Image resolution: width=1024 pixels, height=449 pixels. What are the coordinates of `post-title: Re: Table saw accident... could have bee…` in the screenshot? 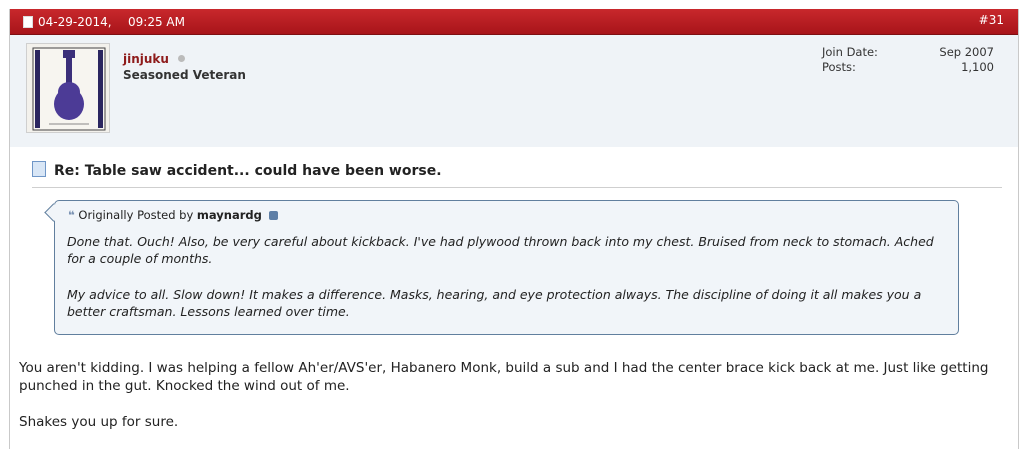 It's located at (248, 171).